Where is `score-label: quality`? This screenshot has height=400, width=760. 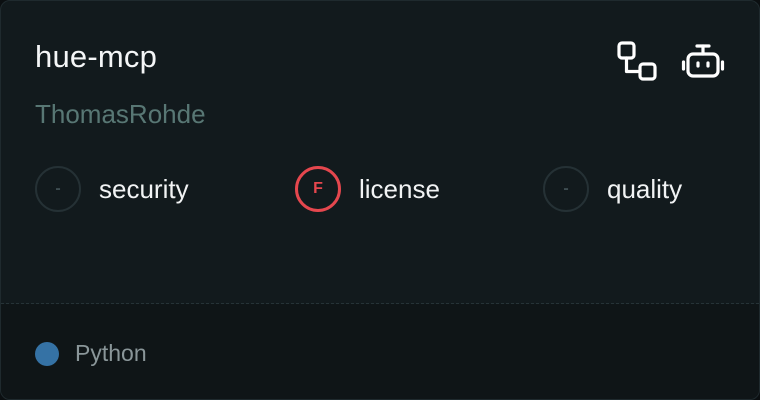
score-label: quality is located at coordinates (645, 188).